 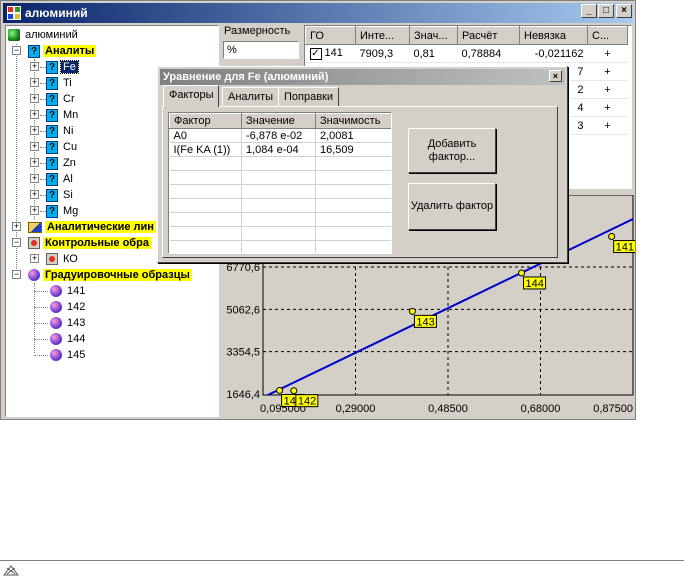 I want to click on title-bar: алюминий, so click(x=318, y=13).